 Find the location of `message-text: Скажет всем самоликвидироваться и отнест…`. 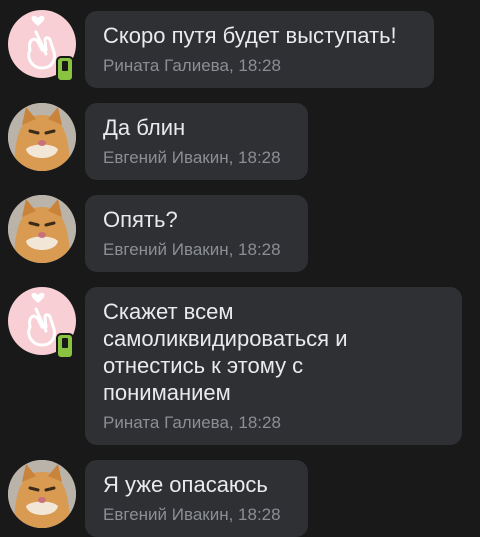

message-text: Скажет всем самоликвидироваться и отнест… is located at coordinates (225, 352).